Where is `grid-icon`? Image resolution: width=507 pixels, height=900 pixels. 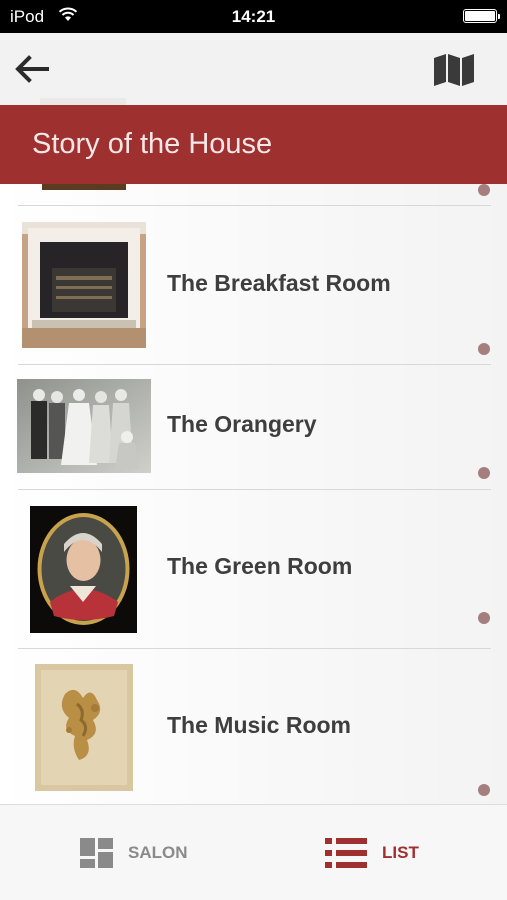 grid-icon is located at coordinates (96, 853).